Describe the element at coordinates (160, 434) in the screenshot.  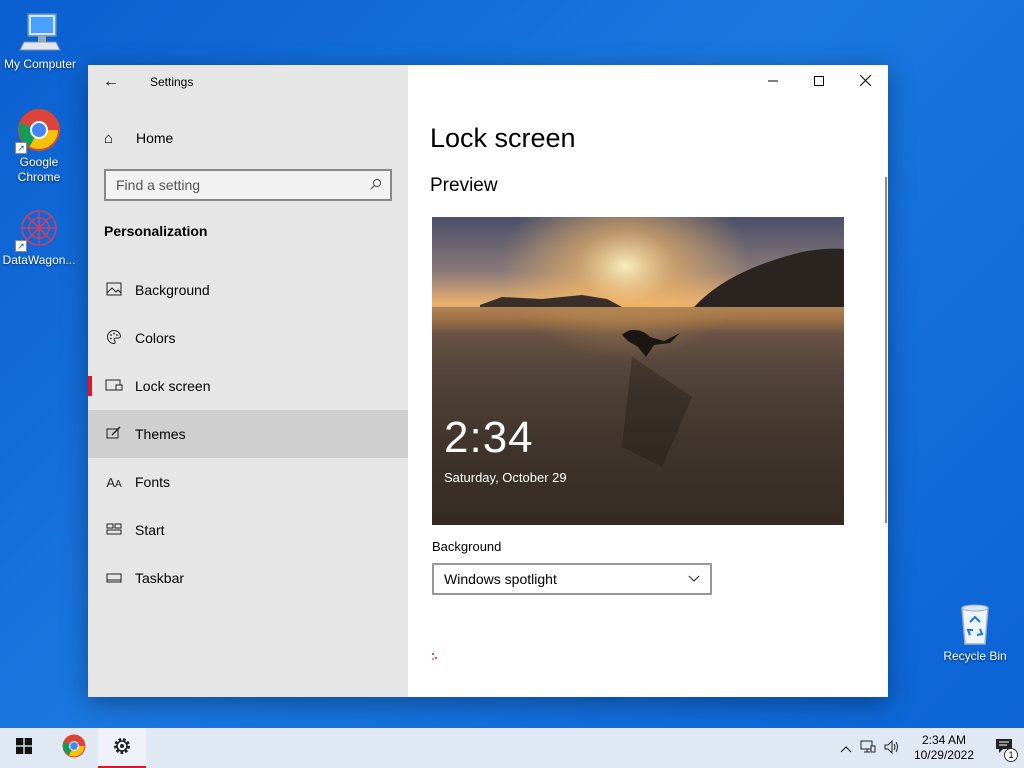
I see `nav-item-label: Themes` at that location.